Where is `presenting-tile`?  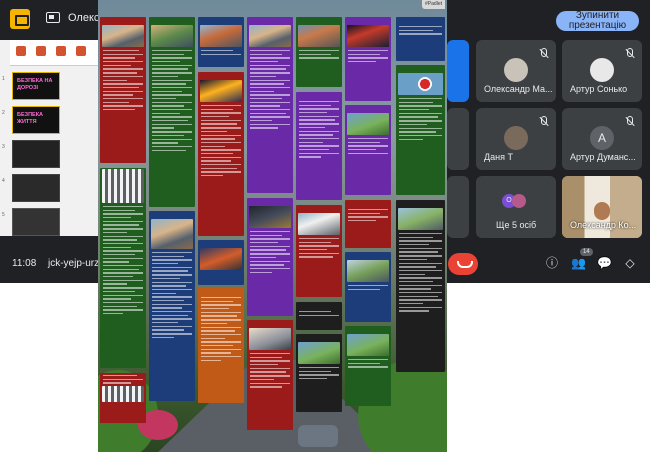
presenting-tile is located at coordinates (458, 71).